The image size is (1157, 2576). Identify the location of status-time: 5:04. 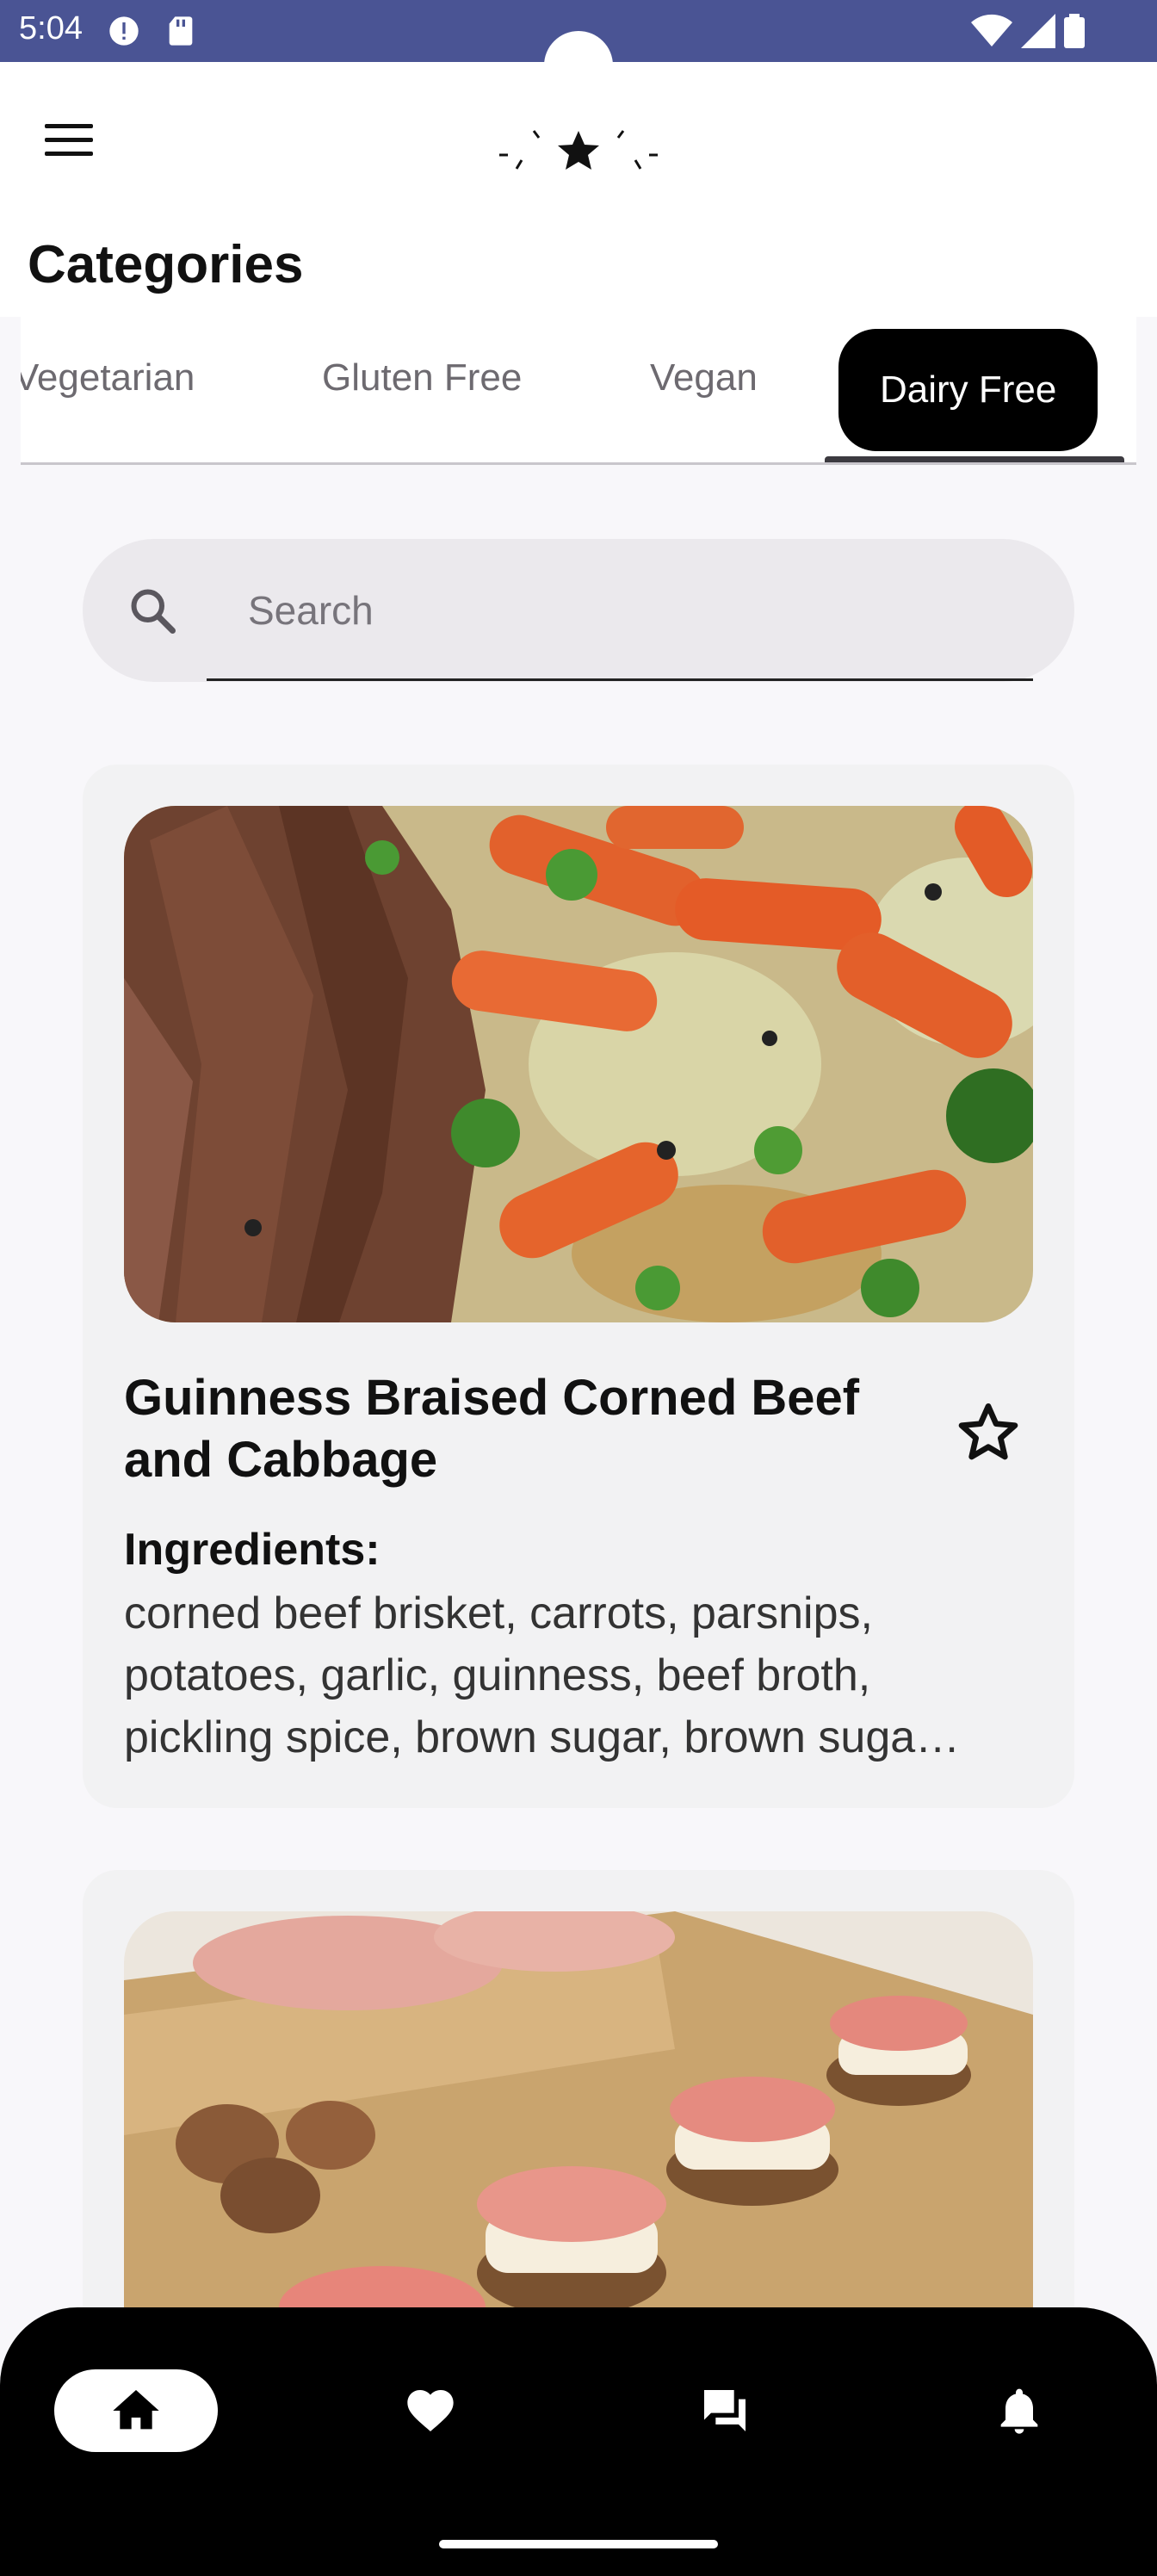
(51, 28).